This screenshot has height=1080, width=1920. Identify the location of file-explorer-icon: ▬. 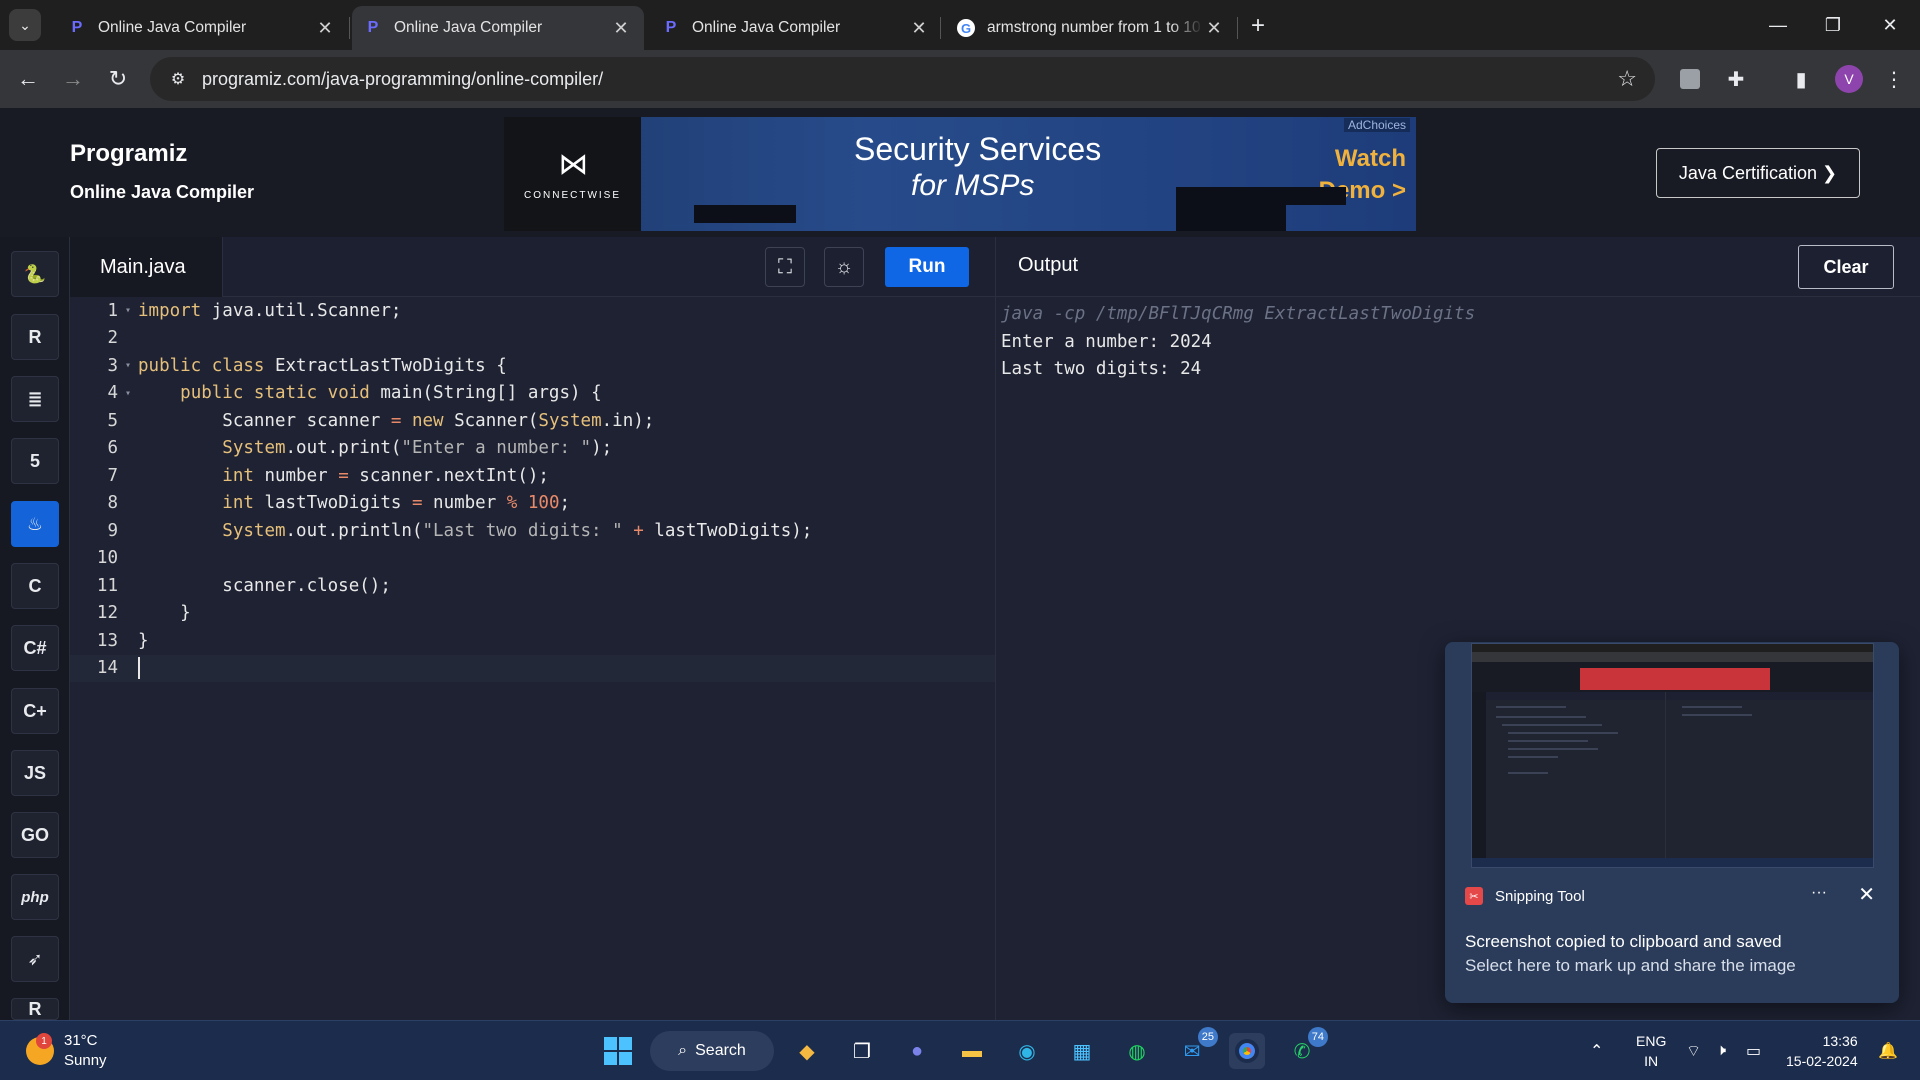
(972, 1051).